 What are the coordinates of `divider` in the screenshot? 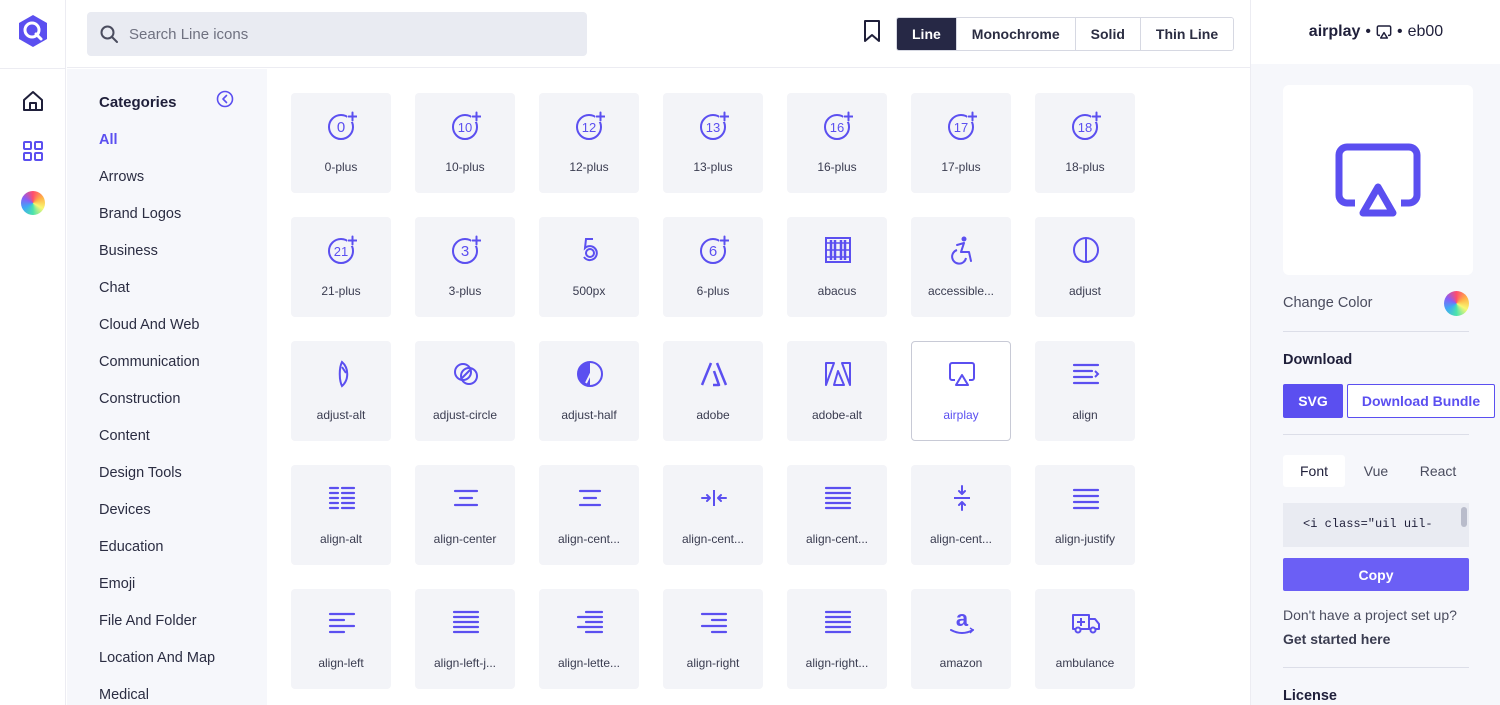 It's located at (1376, 434).